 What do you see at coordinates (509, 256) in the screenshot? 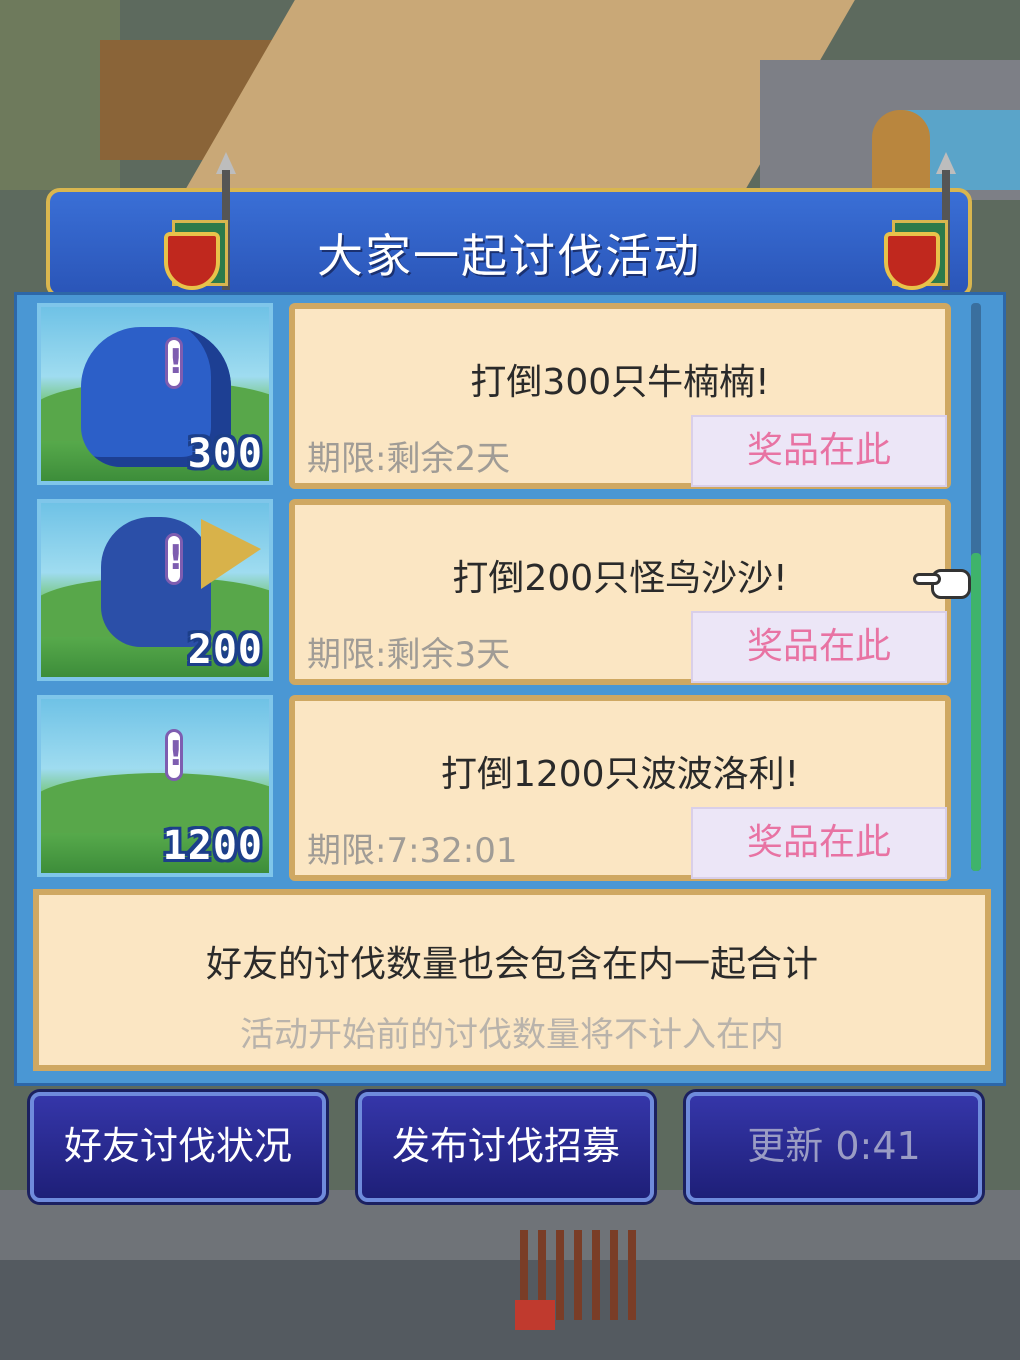
I see `dialog-title: 大家一起讨伐活动` at bounding box center [509, 256].